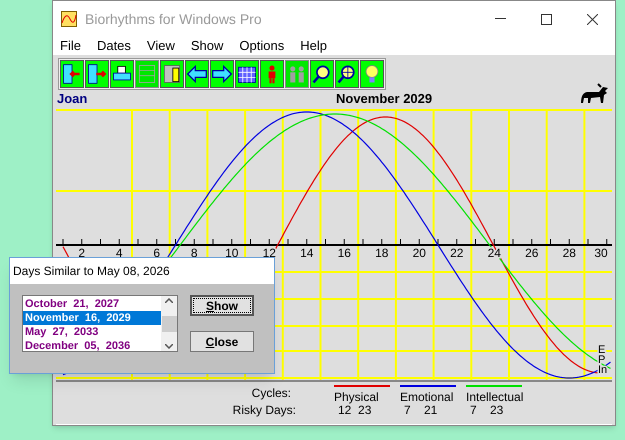  Describe the element at coordinates (72, 99) in the screenshot. I see `person-name: Joan` at that location.